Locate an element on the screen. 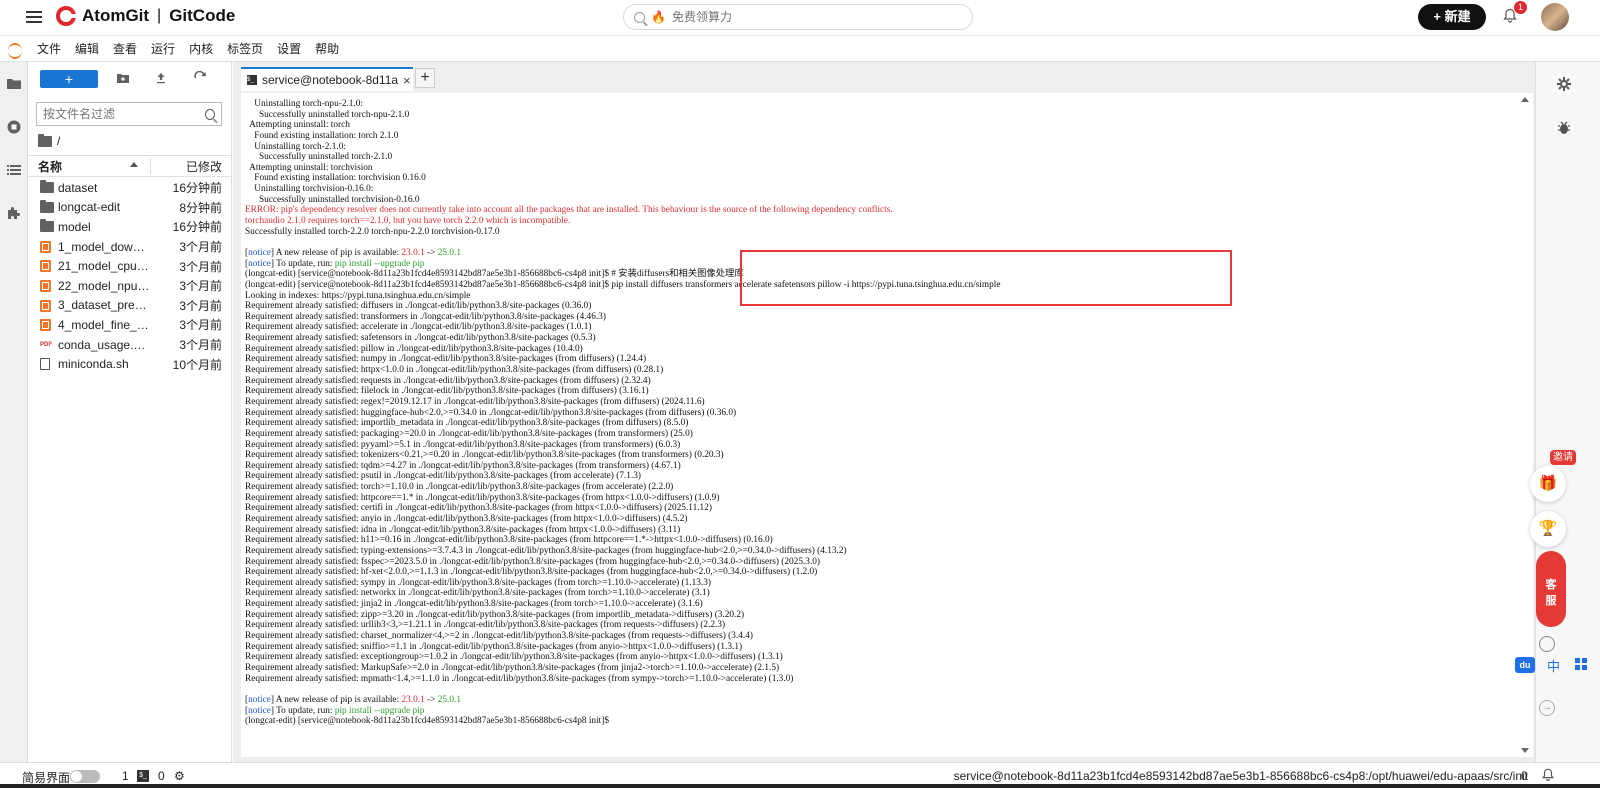 The width and height of the screenshot is (1600, 788). extensions-icon is located at coordinates (14, 213).